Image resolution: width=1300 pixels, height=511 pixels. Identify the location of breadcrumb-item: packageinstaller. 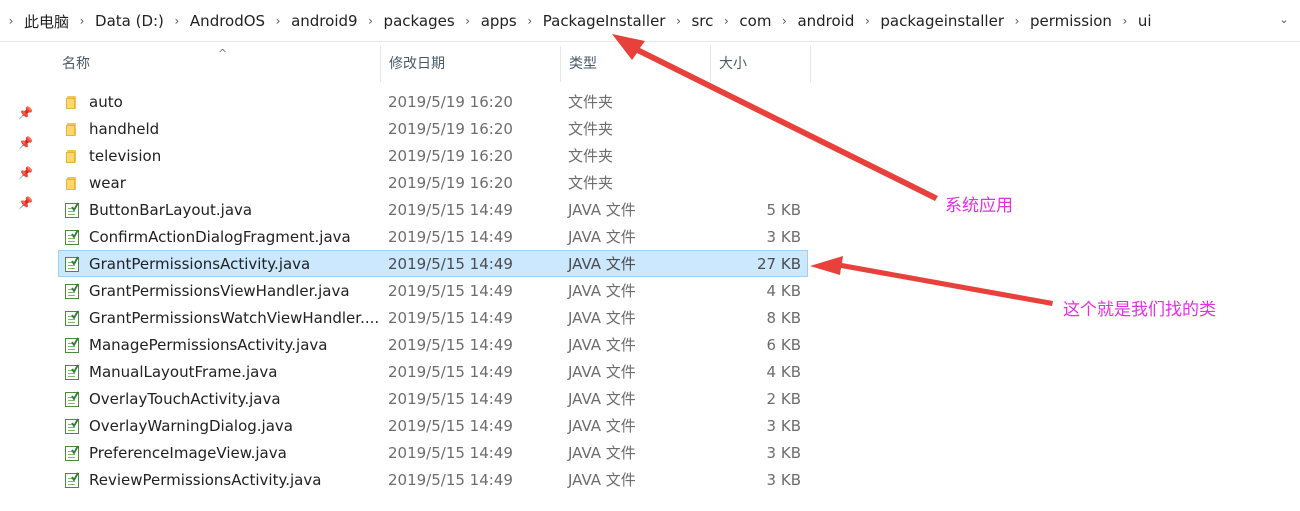
(942, 21).